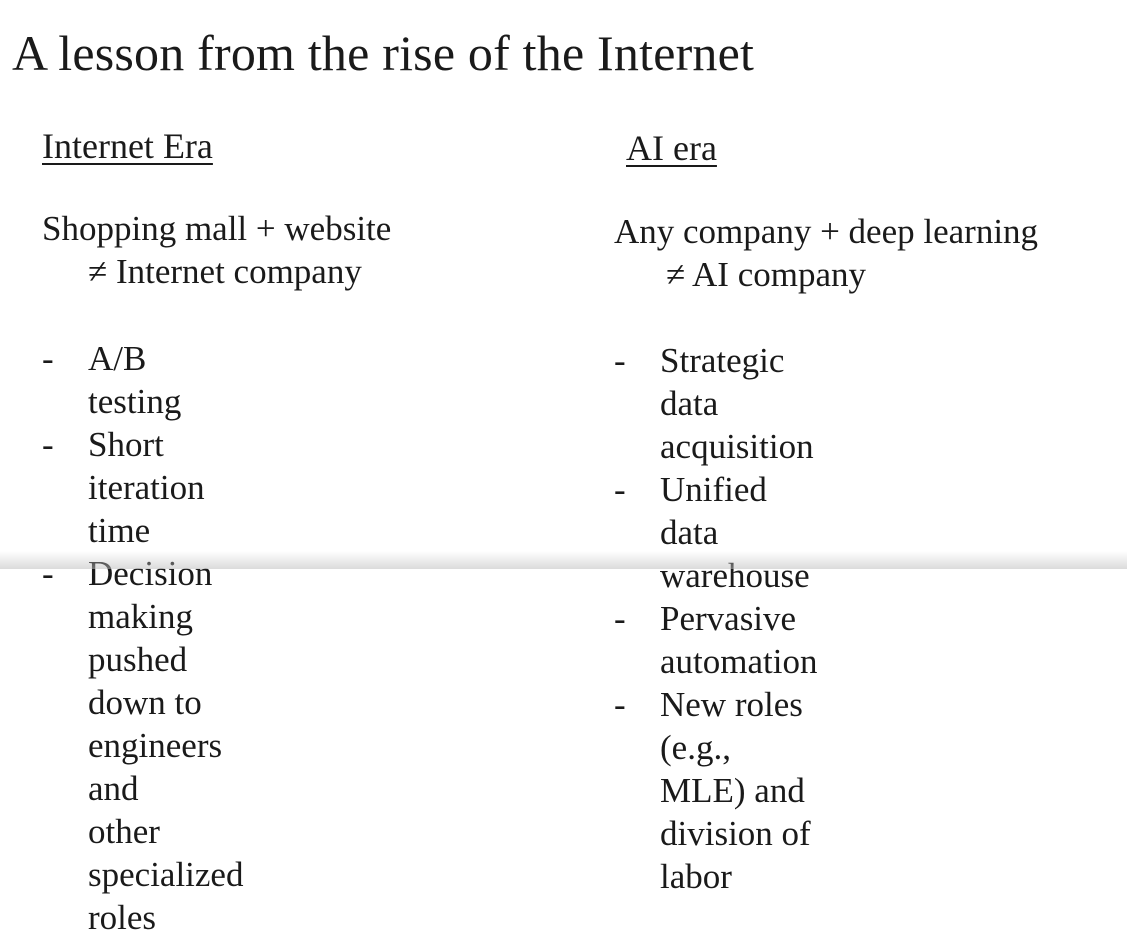 Image resolution: width=1127 pixels, height=939 pixels. I want to click on bullet-item-data-warehouse: - Unified data warehouse, so click(715, 532).